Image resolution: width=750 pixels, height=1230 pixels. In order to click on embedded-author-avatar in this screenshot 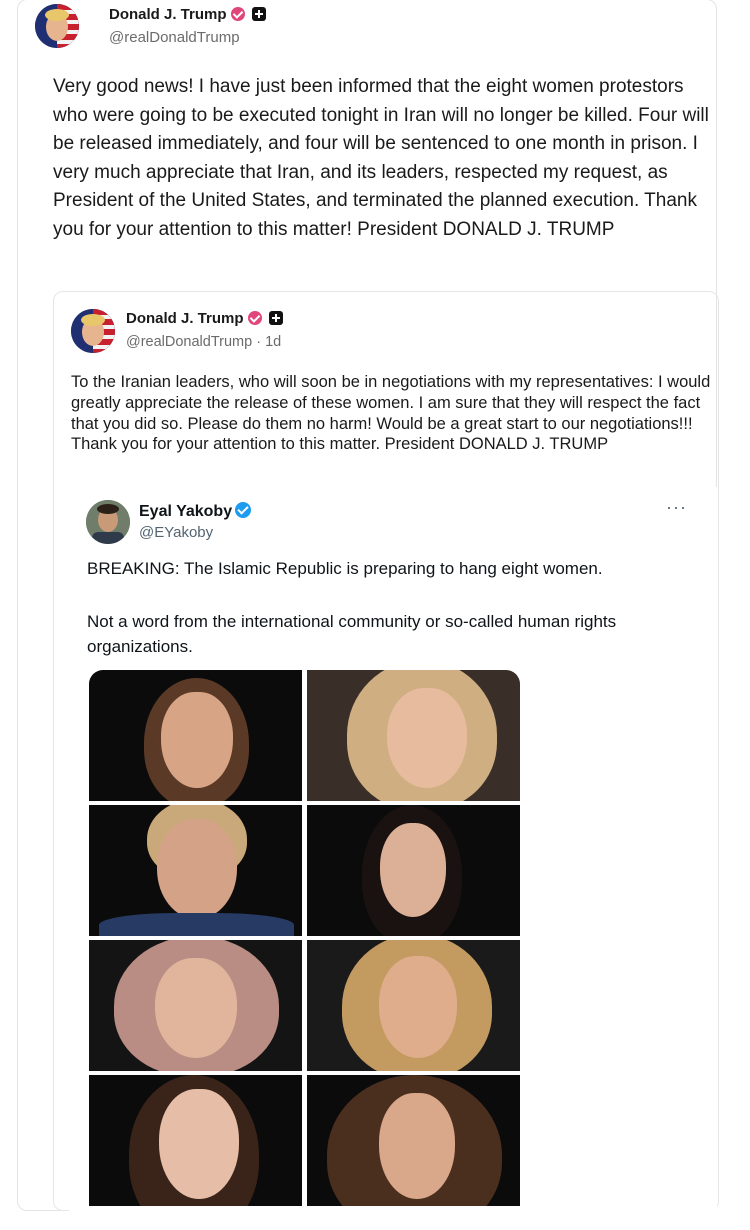, I will do `click(108, 522)`.